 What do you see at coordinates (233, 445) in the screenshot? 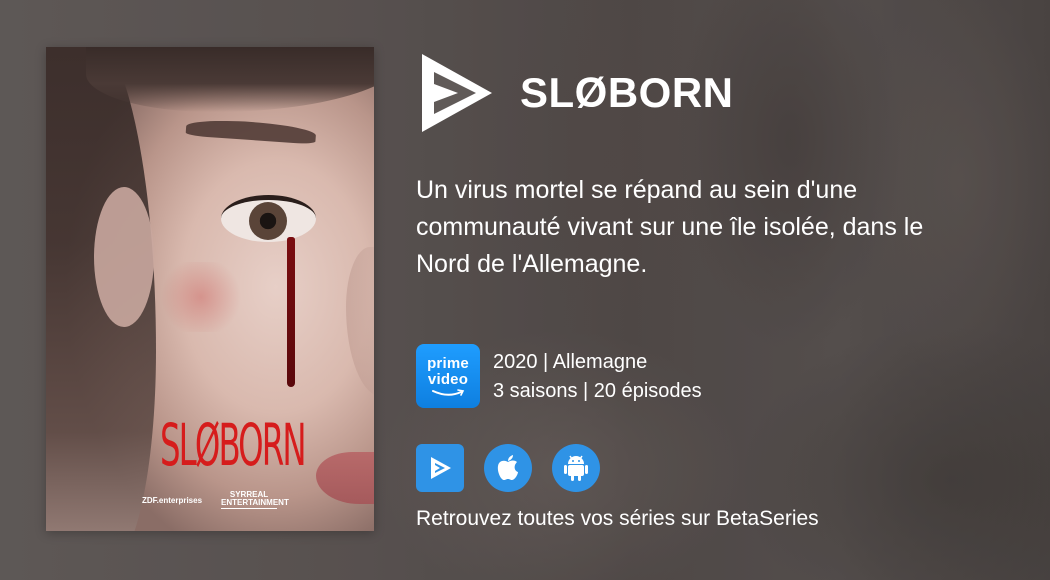
I see `poster-title: SLØBORN` at bounding box center [233, 445].